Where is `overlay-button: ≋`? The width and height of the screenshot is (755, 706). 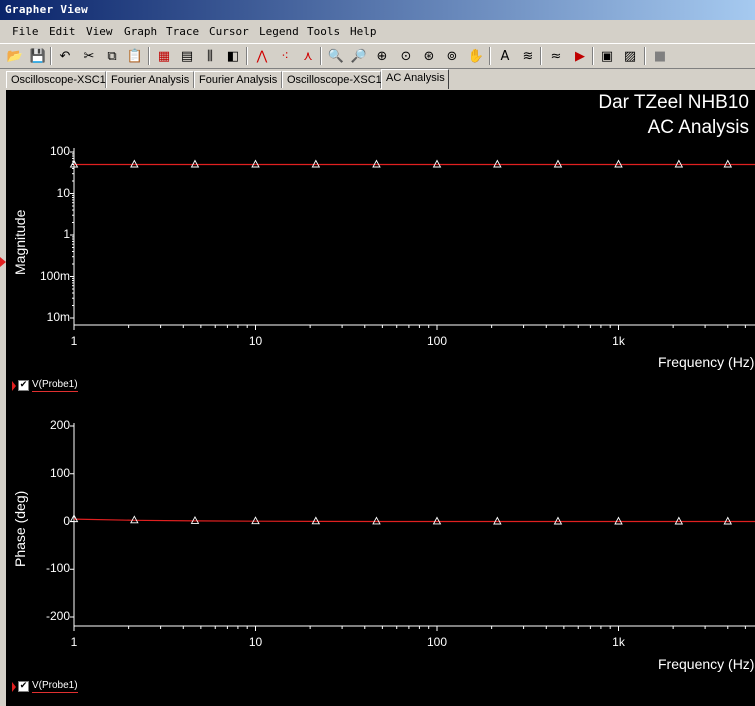 overlay-button: ≋ is located at coordinates (528, 56).